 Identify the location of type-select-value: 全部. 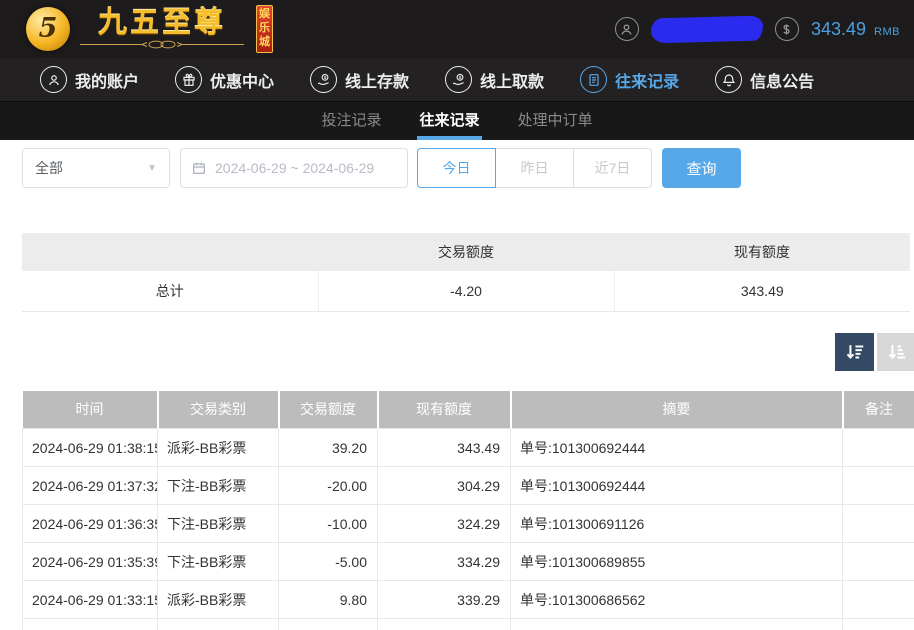
(49, 168).